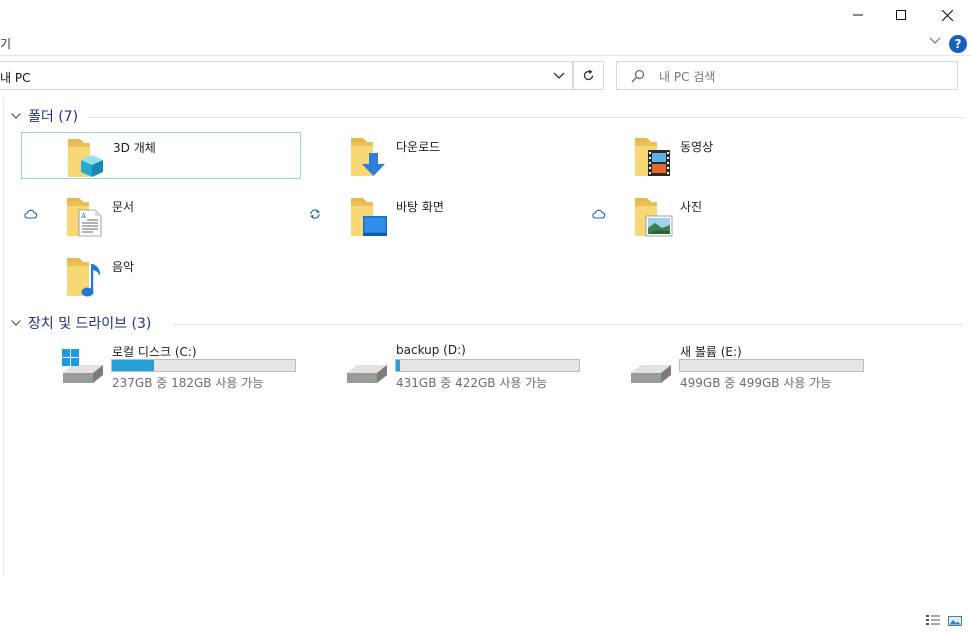 The width and height of the screenshot is (971, 634). What do you see at coordinates (188, 383) in the screenshot?
I see `drive-space-text: 237GB 중 182GB 사용 가능` at bounding box center [188, 383].